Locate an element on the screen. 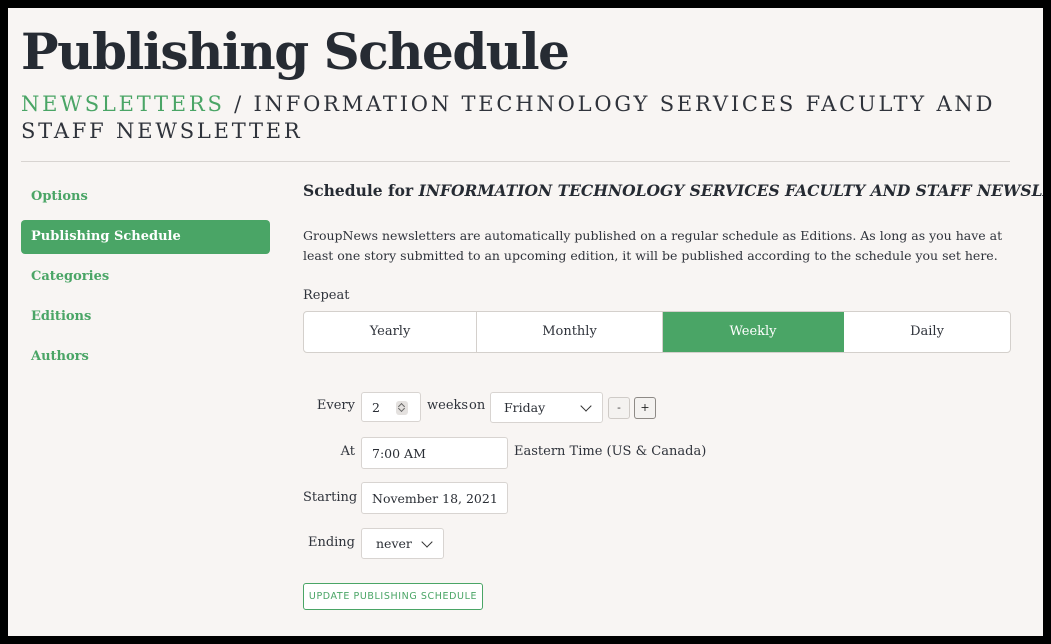 The height and width of the screenshot is (644, 1051). sidebar-item-publishing-schedule: Publishing Schedule is located at coordinates (145, 237).